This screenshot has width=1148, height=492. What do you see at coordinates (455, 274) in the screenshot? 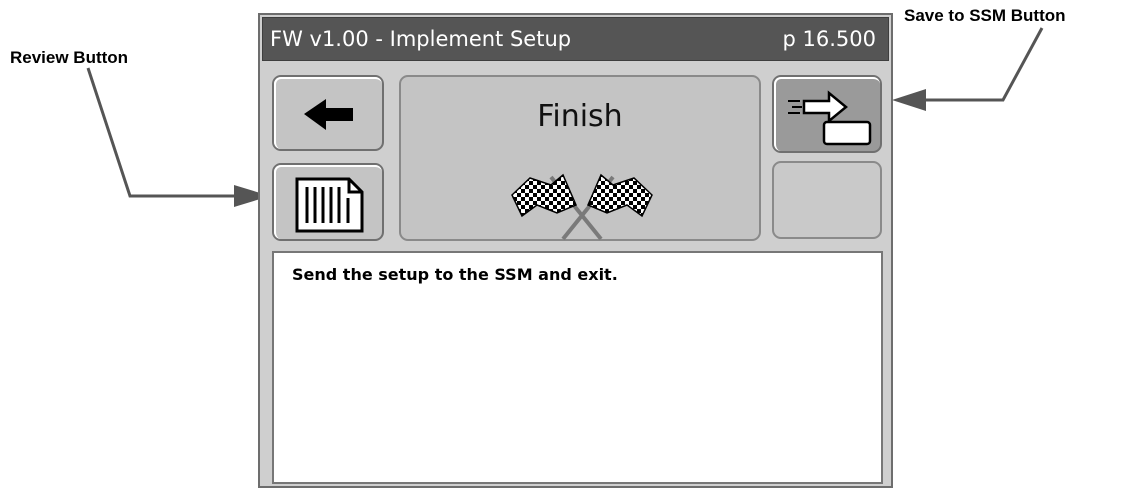
I see `instruction-text: Send the setup to the SSM and exit.` at bounding box center [455, 274].